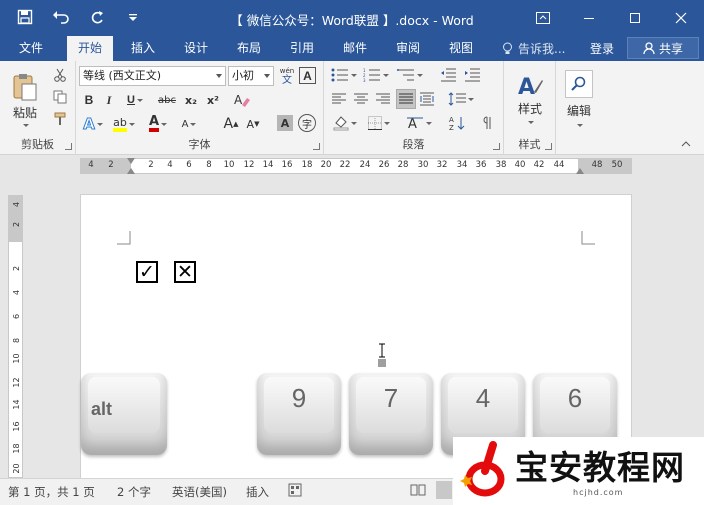 This screenshot has width=704, height=505. I want to click on clipboard-launcher-icon, so click(68, 146).